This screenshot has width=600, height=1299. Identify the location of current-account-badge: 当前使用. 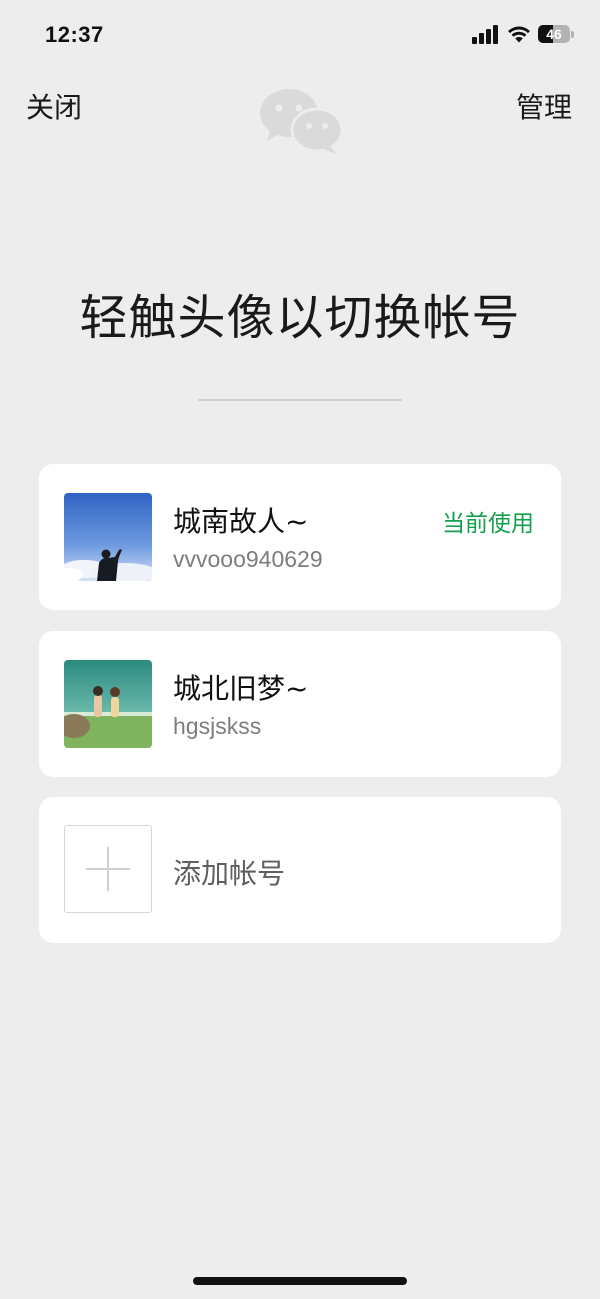
(488, 524).